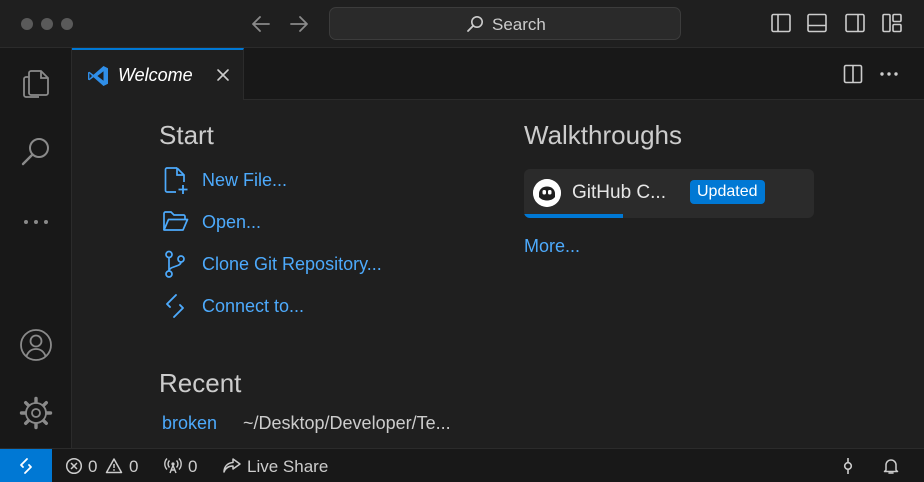 This screenshot has height=482, width=924. Describe the element at coordinates (92, 466) in the screenshot. I see `error-count: 0` at that location.